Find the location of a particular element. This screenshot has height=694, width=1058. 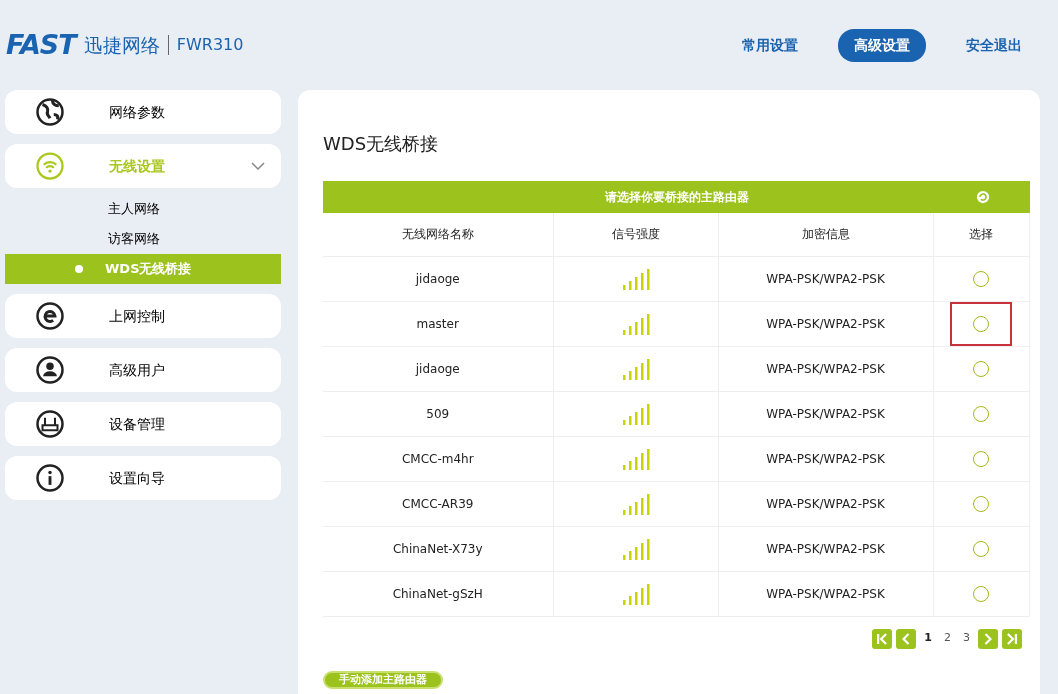

sidebar-label: 网络参数 is located at coordinates (137, 112).